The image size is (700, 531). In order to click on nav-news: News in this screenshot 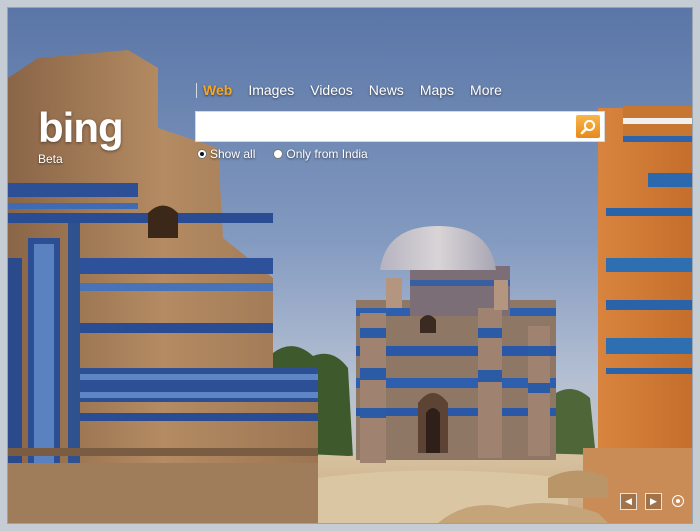, I will do `click(386, 90)`.